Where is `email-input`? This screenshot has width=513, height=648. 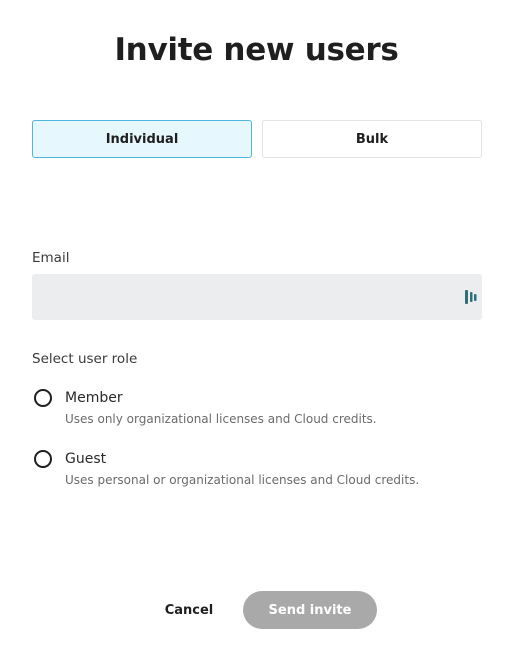
email-input is located at coordinates (257, 297).